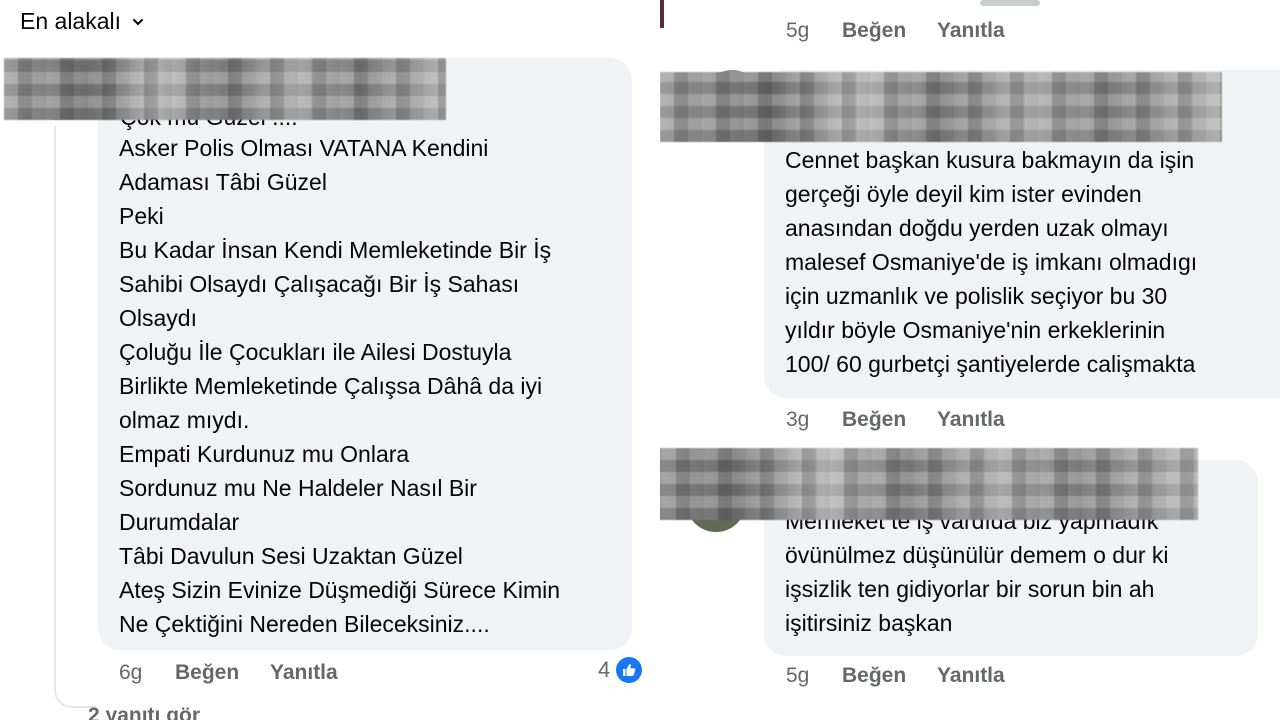 Image resolution: width=1280 pixels, height=720 pixels. Describe the element at coordinates (963, 194) in the screenshot. I see `comment-line: gerçeği öyle deyil kim ister evinden` at that location.